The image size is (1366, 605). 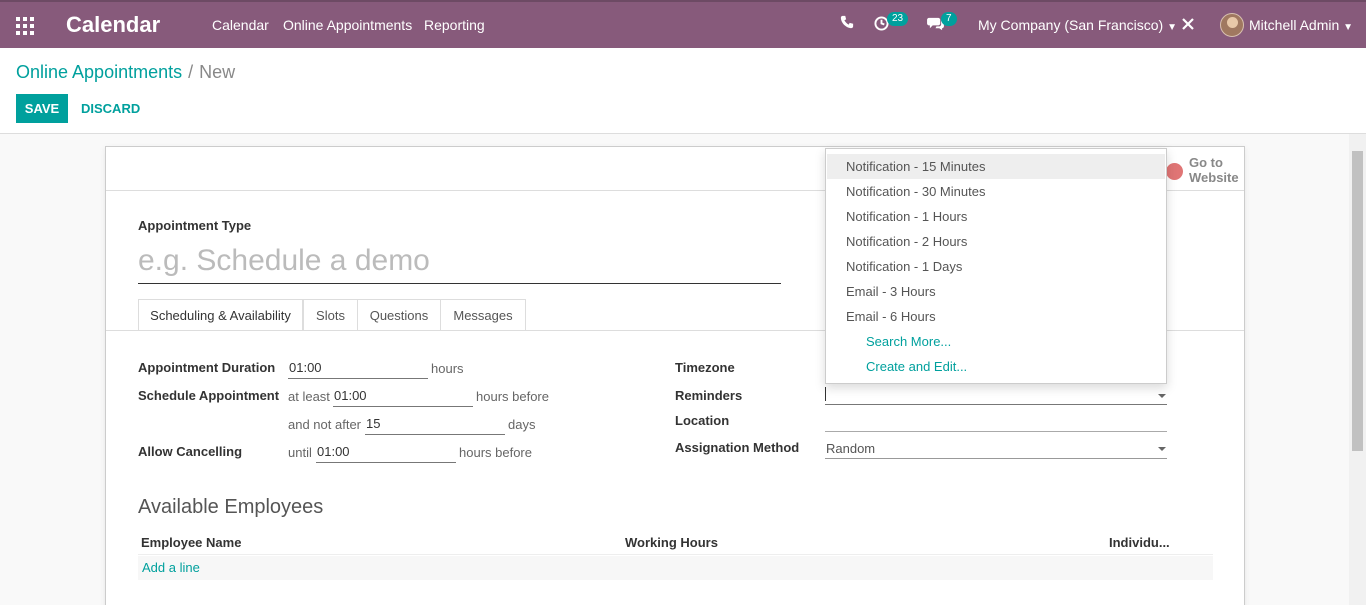 What do you see at coordinates (231, 507) in the screenshot?
I see `section-title-employees: Available Employees` at bounding box center [231, 507].